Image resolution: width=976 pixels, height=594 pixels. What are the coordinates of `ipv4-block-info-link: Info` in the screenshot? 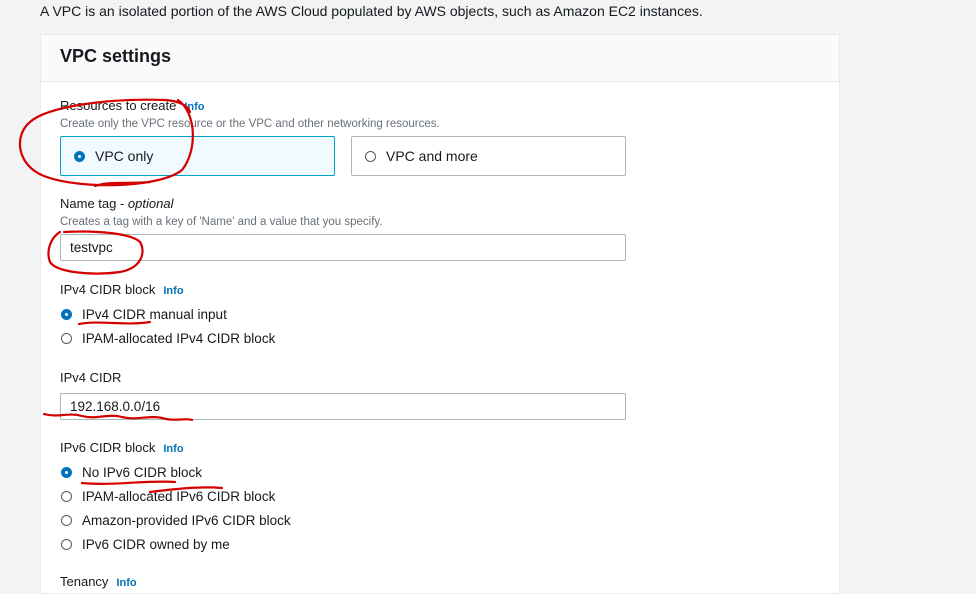 It's located at (173, 291).